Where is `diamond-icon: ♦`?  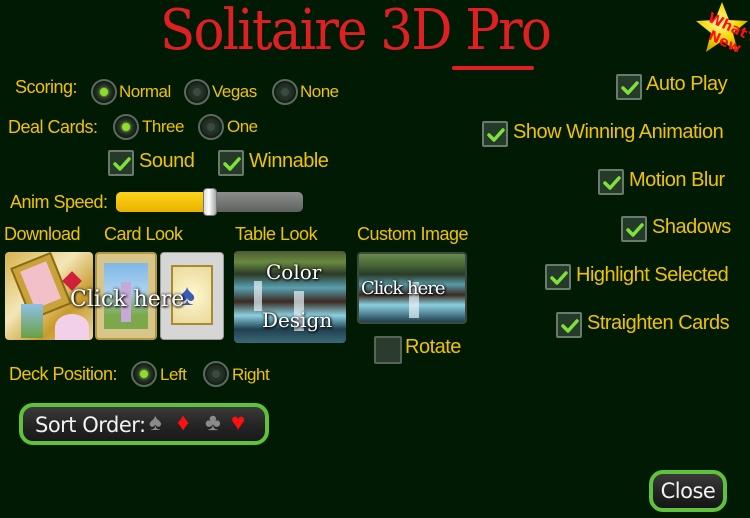
diamond-icon: ♦ is located at coordinates (183, 422).